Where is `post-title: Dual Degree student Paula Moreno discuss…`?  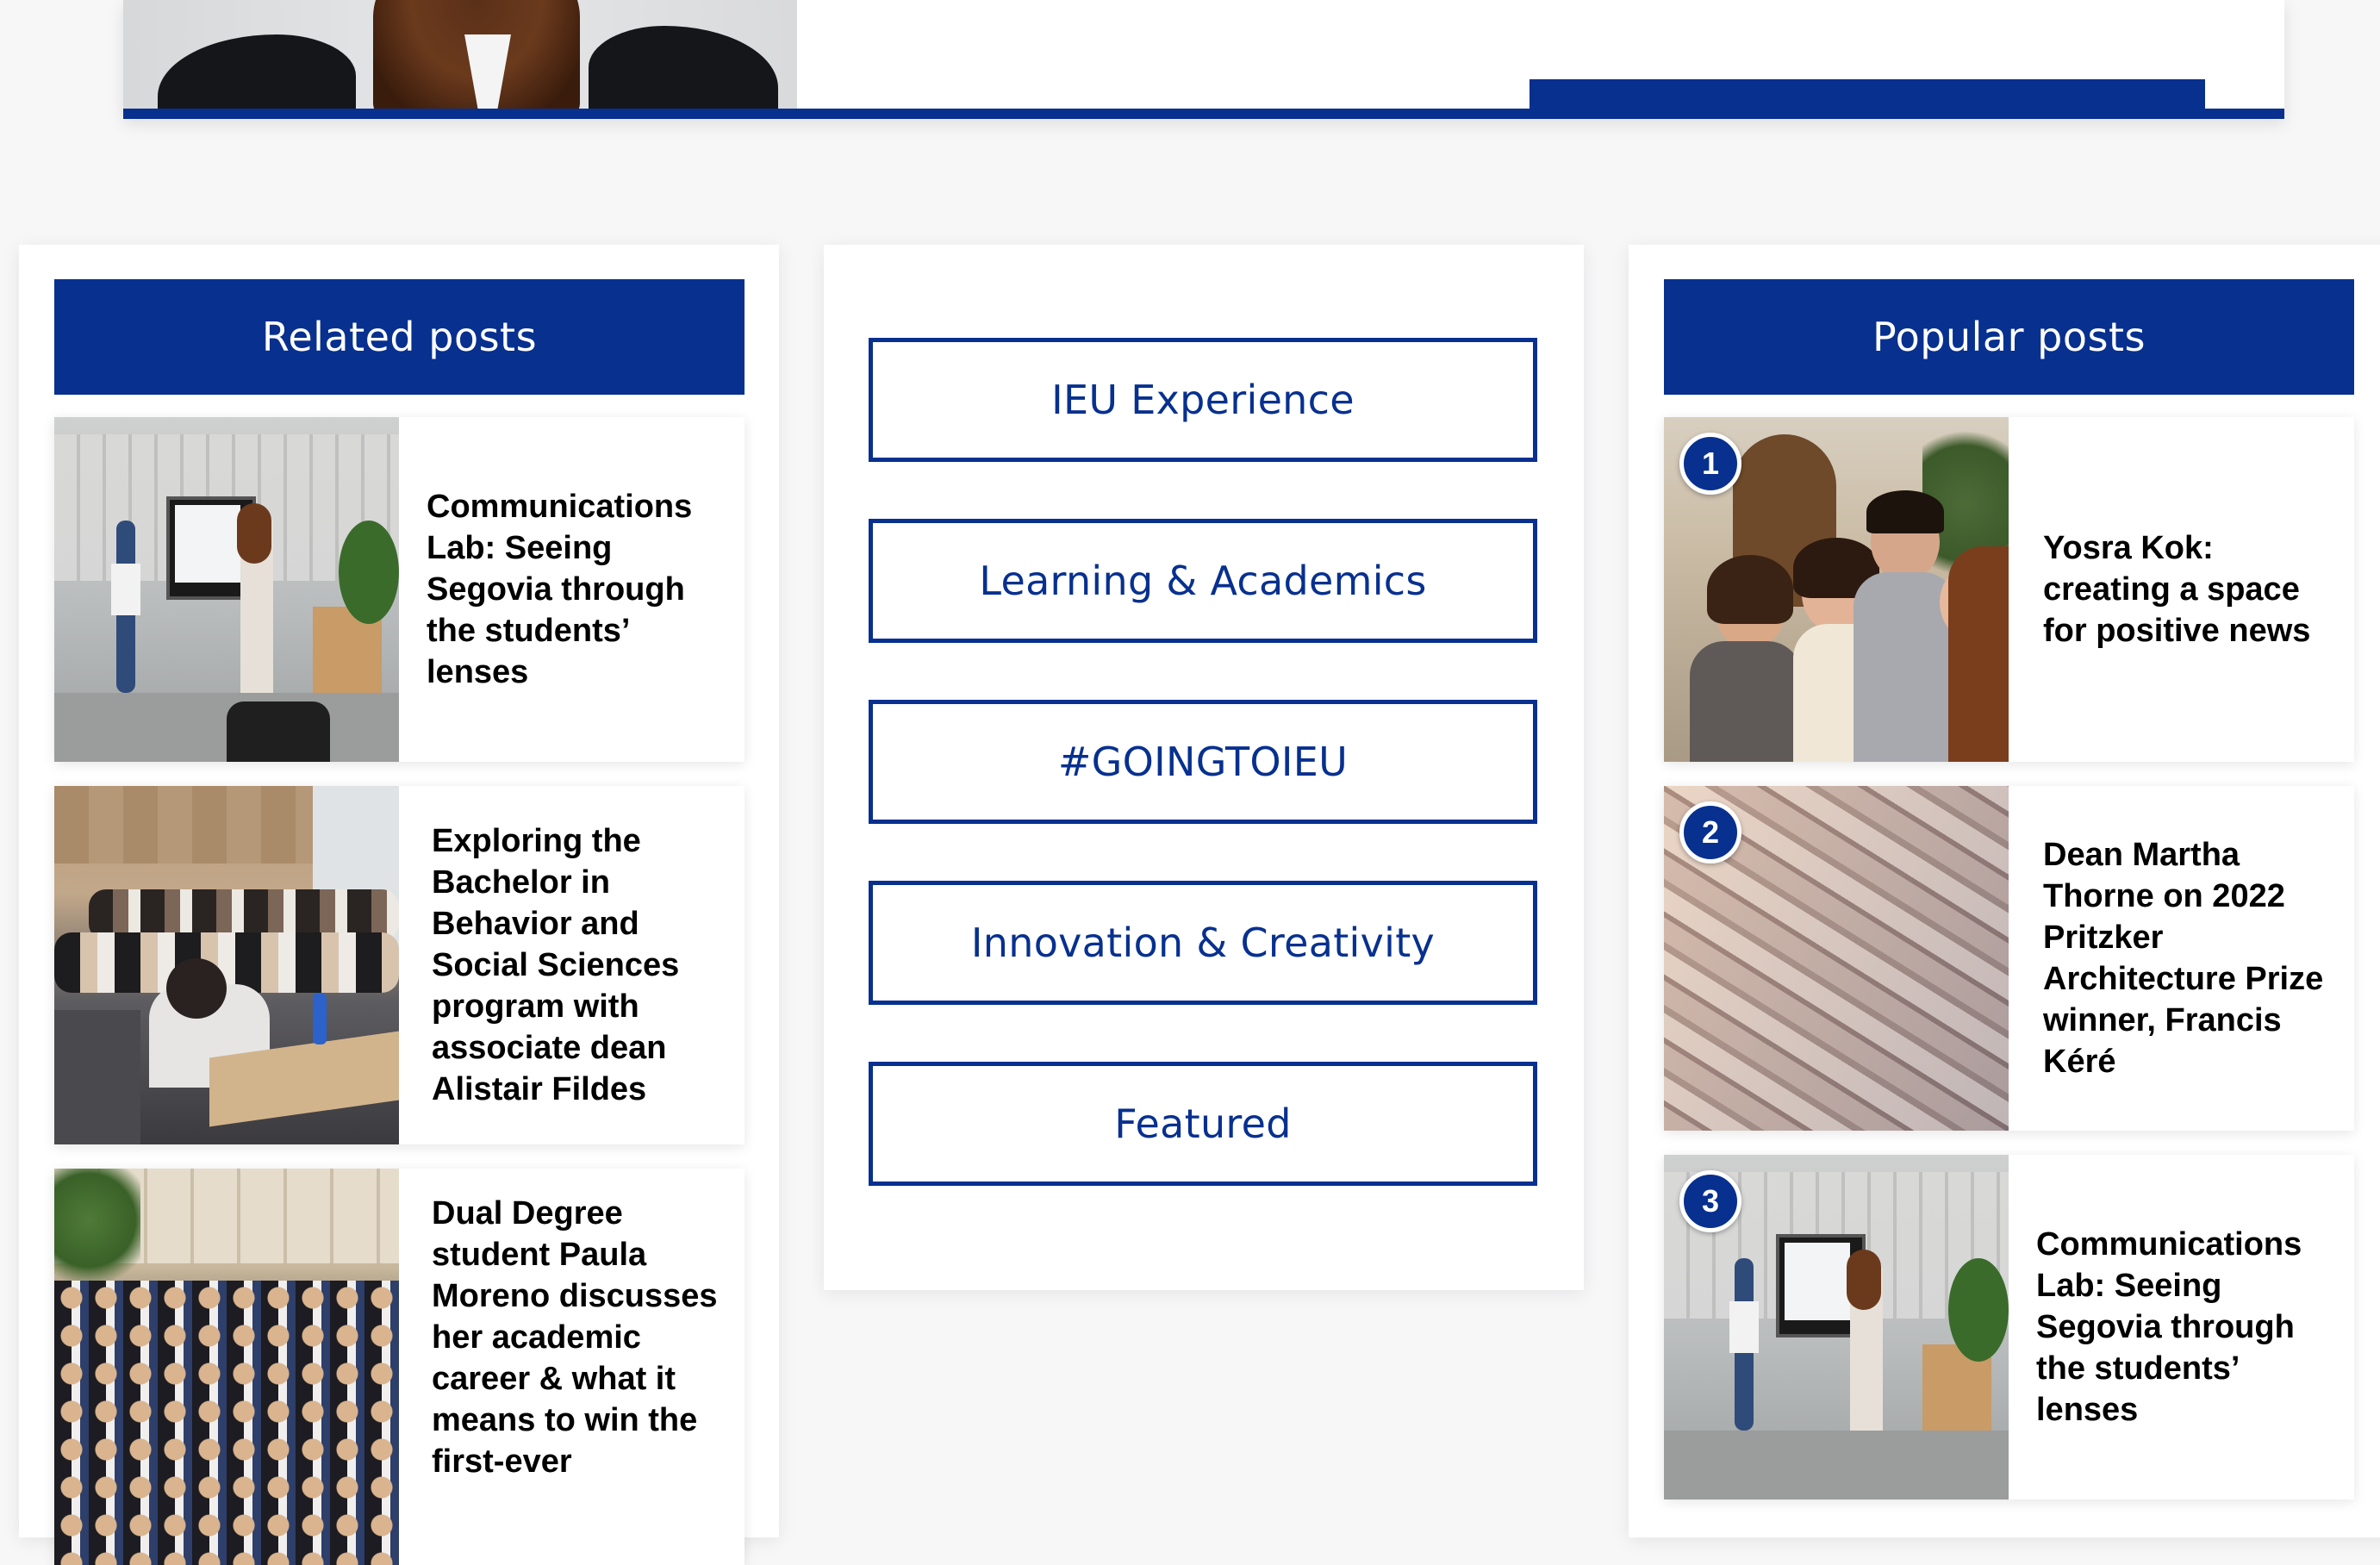 post-title: Dual Degree student Paula Moreno discuss… is located at coordinates (576, 1367).